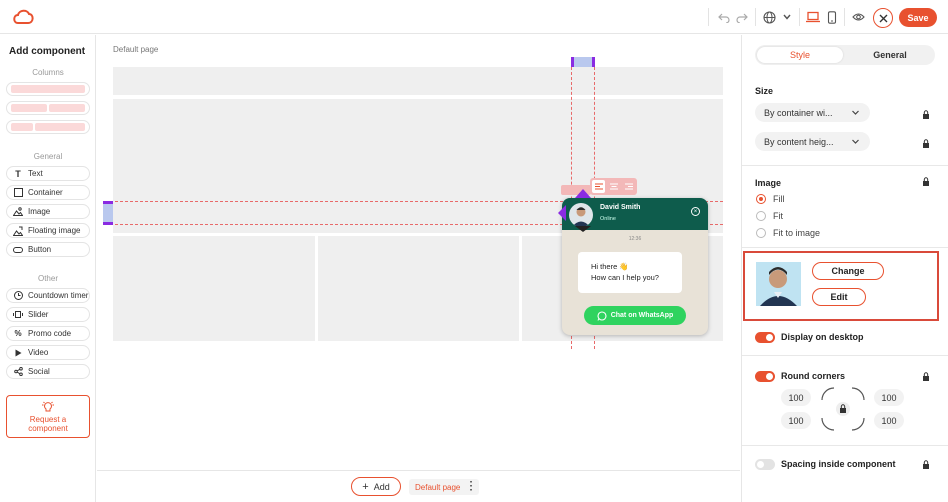 The height and width of the screenshot is (502, 948). I want to click on size-title: Size, so click(764, 91).